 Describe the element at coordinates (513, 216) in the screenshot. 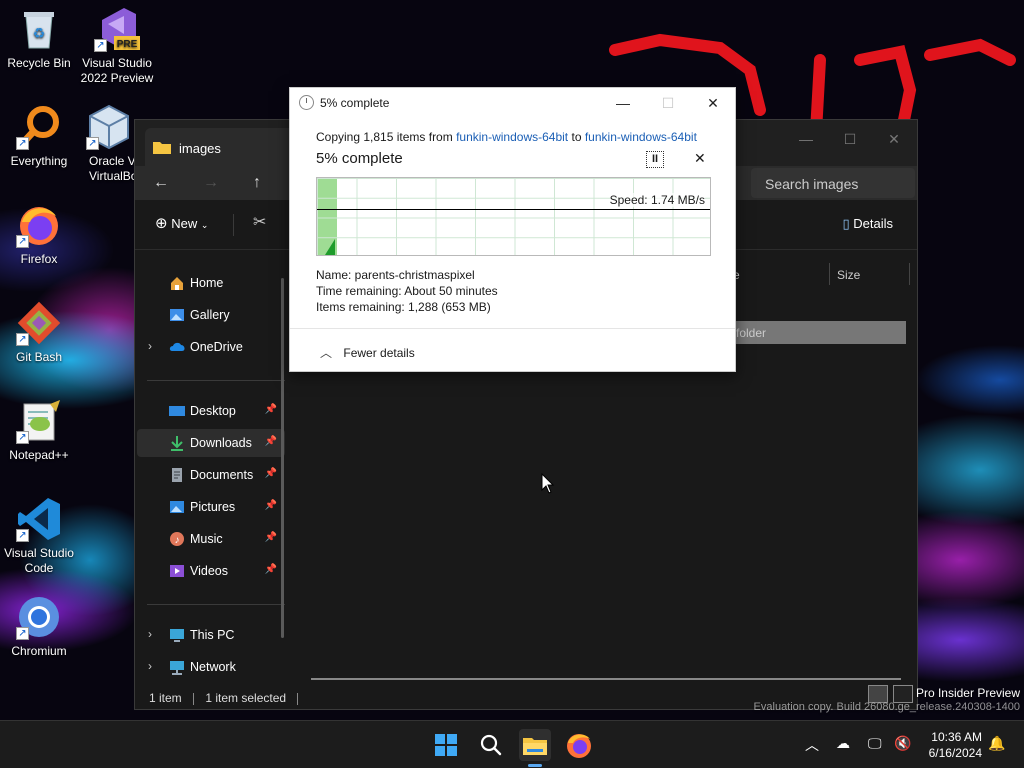

I see `transfer-speed-graph: Speed: 1.74 MB/s` at that location.